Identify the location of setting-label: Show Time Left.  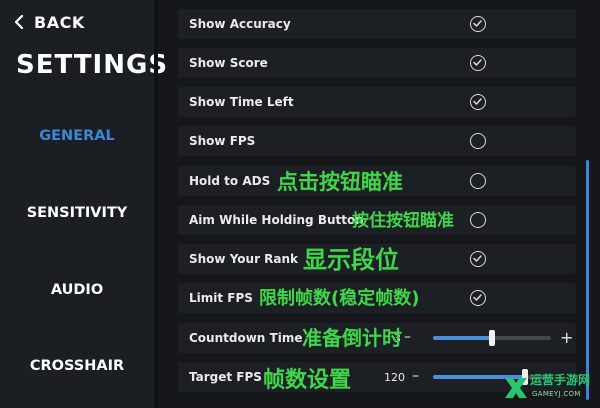
(241, 102).